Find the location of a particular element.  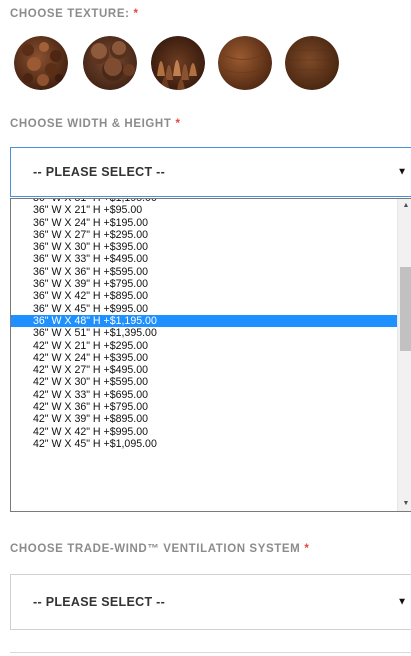

size-select: -- PLEASE SELECT -- ▼ is located at coordinates (210, 172).